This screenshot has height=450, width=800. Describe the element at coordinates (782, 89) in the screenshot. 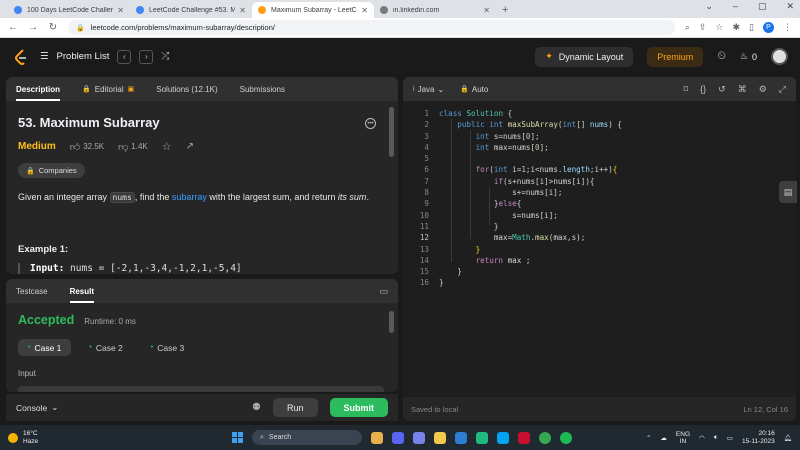

I see `fullscreen-icon: ⤢` at that location.